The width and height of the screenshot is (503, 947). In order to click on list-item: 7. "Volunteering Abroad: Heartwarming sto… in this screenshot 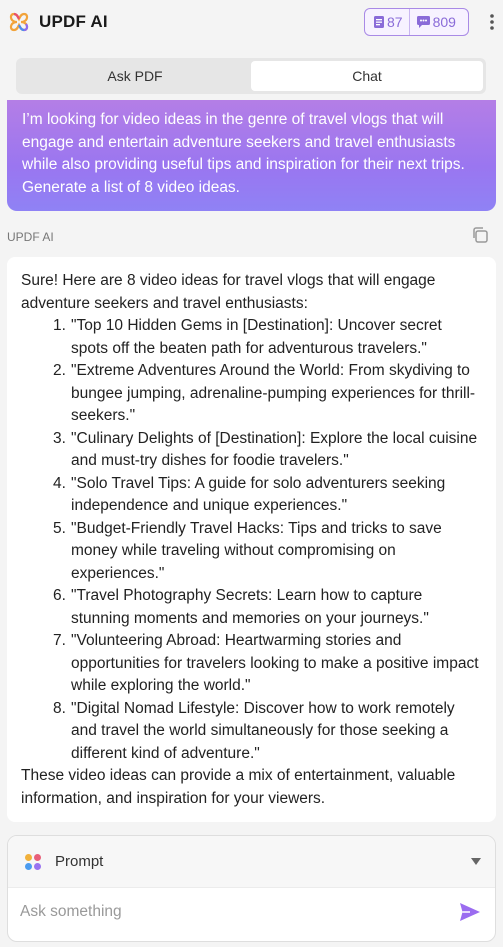, I will do `click(266, 663)`.